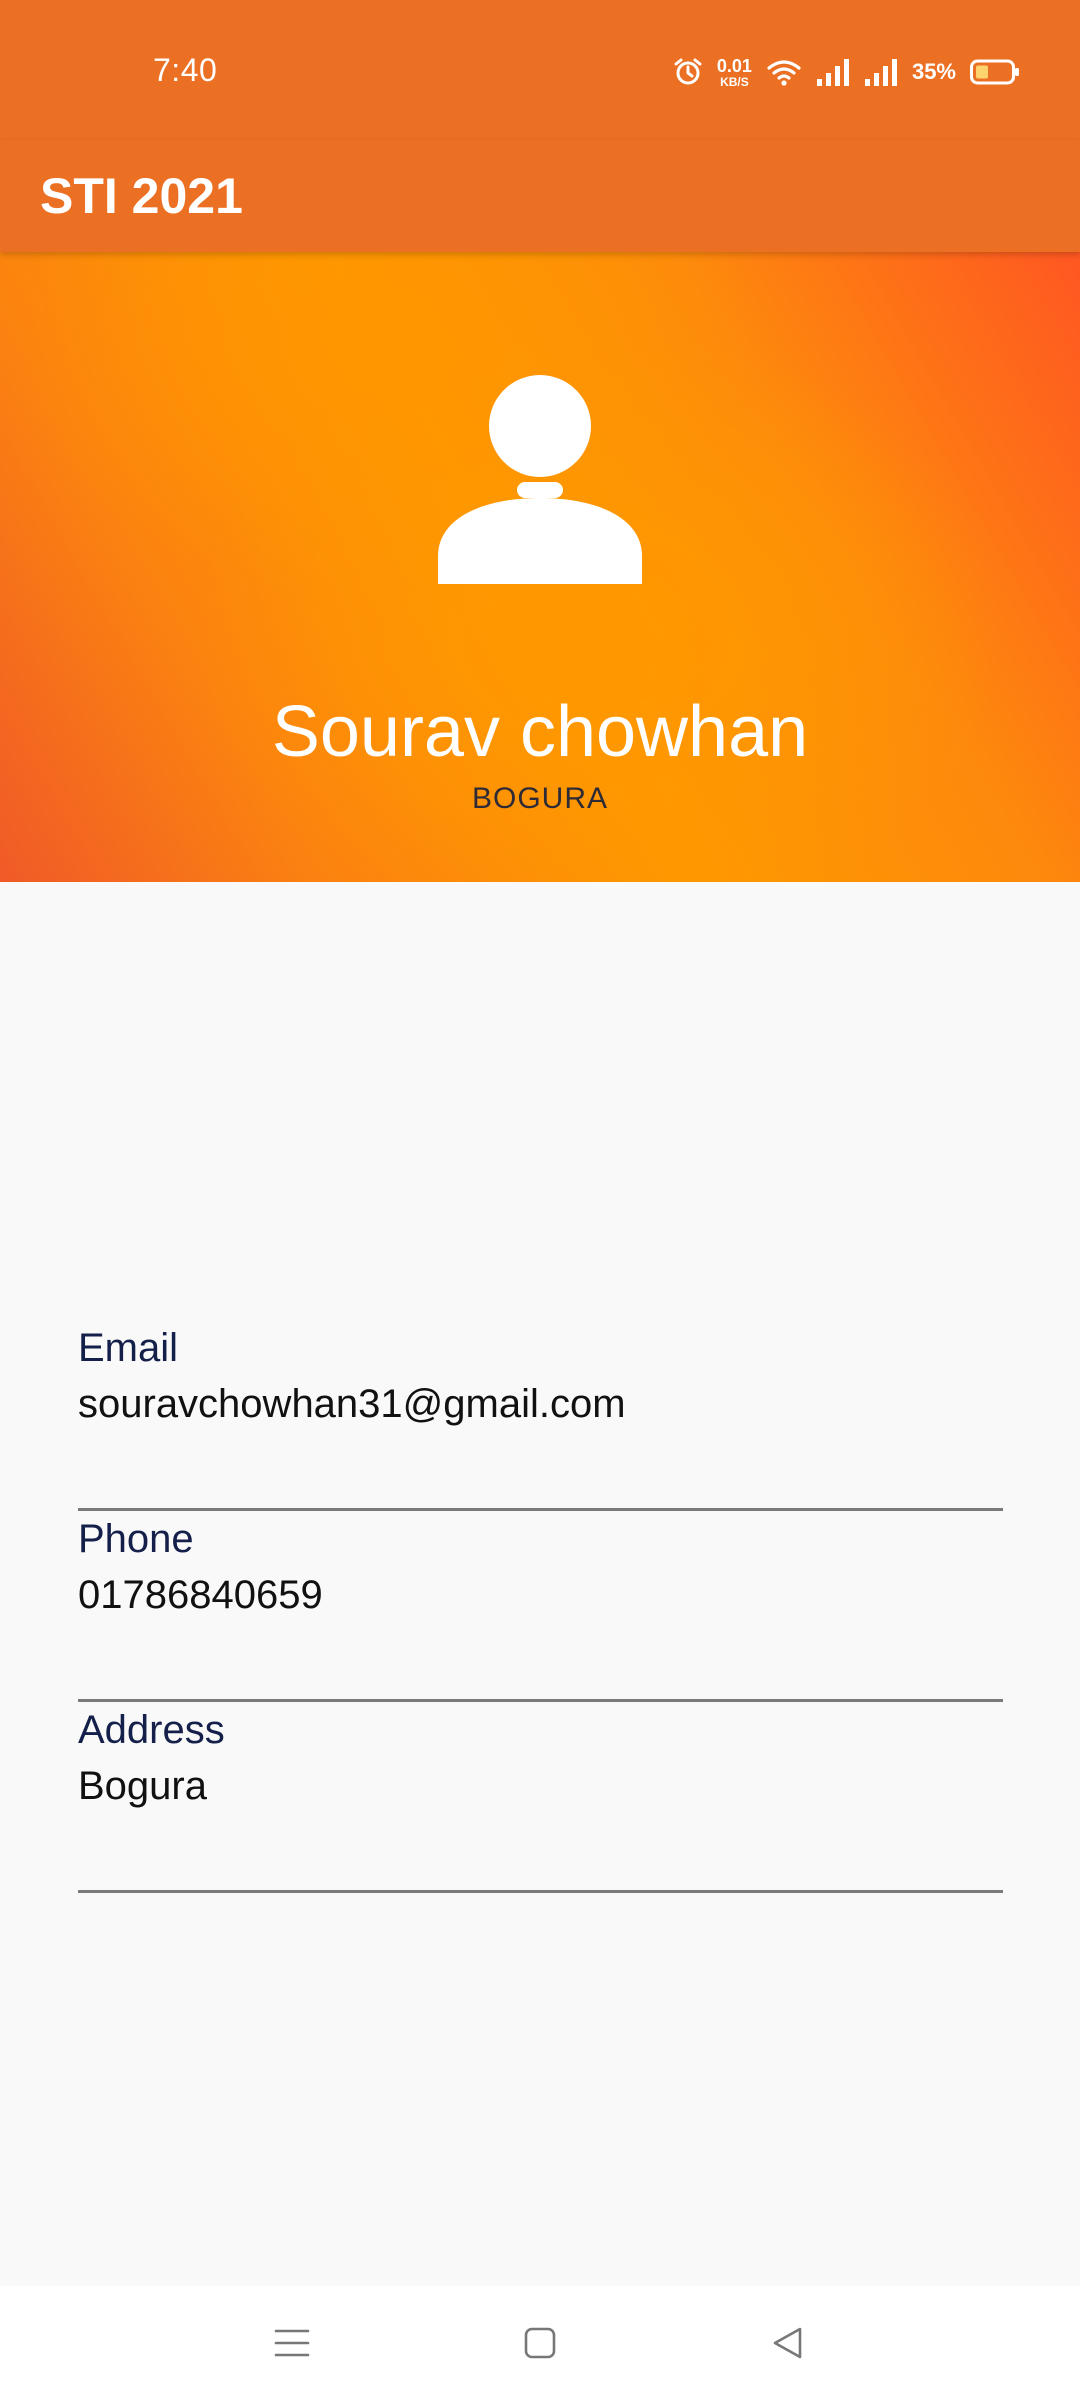 Image resolution: width=1080 pixels, height=2400 pixels. I want to click on status-bar: 7:40 0.01 KB/S 35%, so click(540, 70).